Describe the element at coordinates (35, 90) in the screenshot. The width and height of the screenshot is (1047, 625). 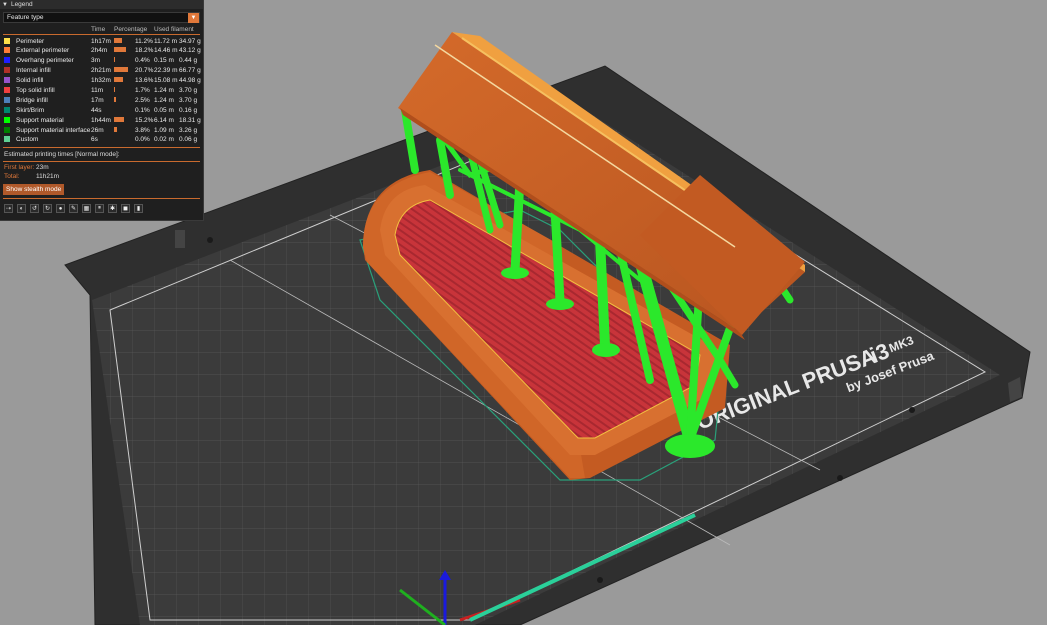
I see `feature-name: Top solid infill` at that location.